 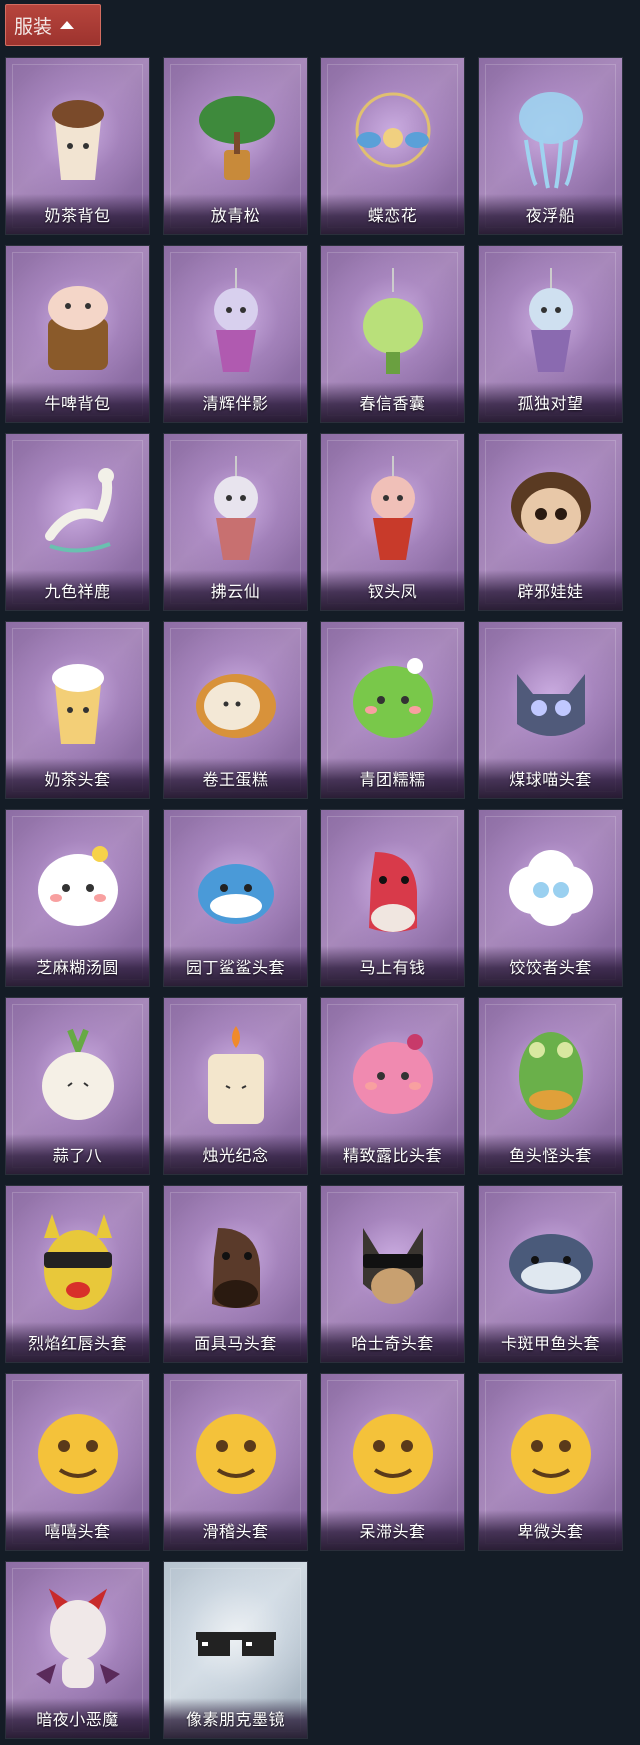 I want to click on item-card: 钗头凤, so click(x=392, y=522).